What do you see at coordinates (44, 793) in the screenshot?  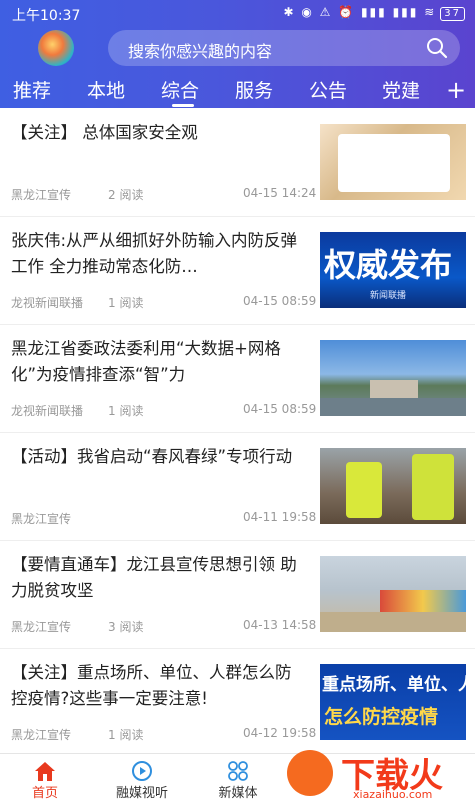 I see `nav-home-label: 首页` at bounding box center [44, 793].